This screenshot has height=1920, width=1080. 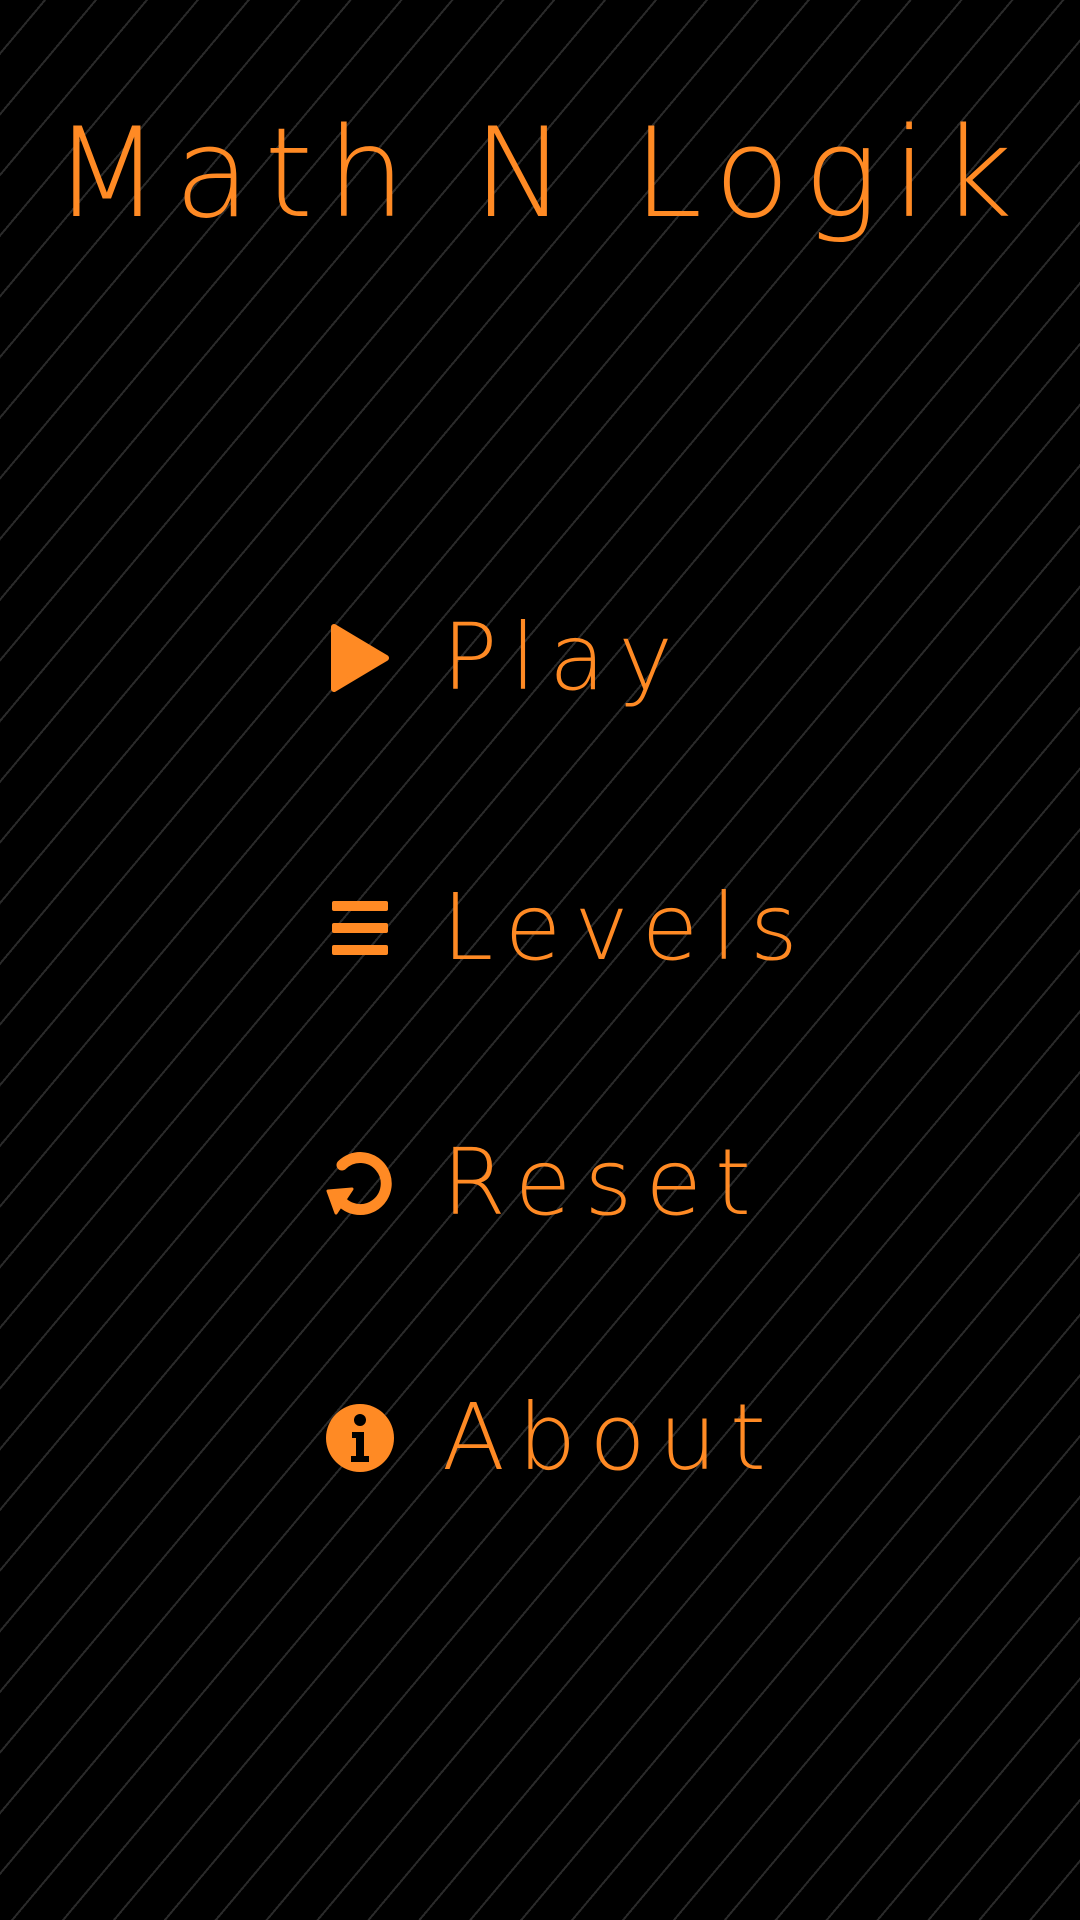 I want to click on play-icon, so click(x=360, y=658).